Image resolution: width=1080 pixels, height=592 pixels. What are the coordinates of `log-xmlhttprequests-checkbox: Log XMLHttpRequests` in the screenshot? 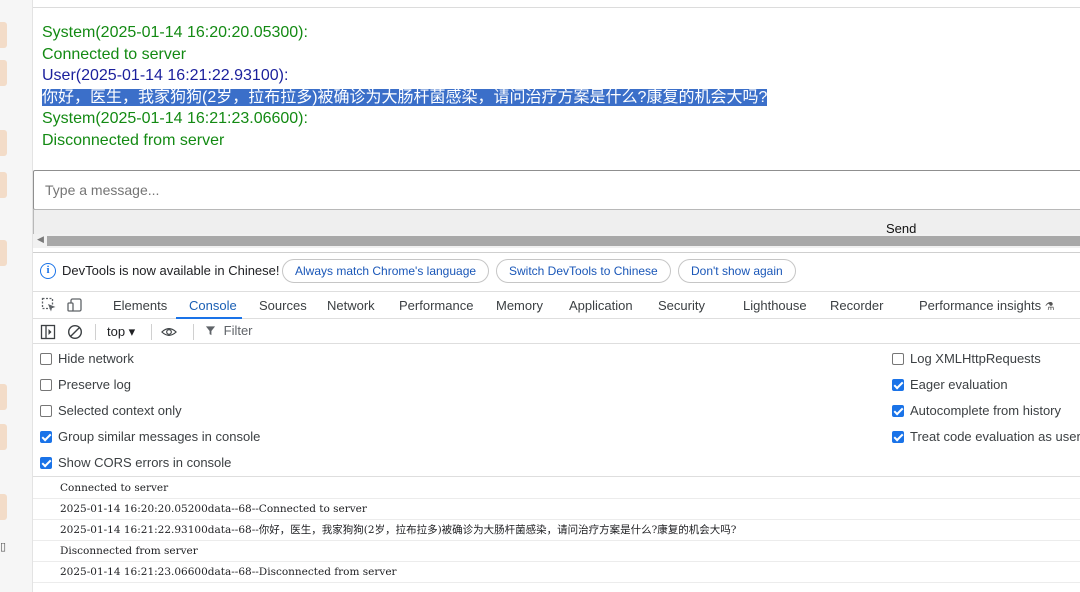 It's located at (966, 358).